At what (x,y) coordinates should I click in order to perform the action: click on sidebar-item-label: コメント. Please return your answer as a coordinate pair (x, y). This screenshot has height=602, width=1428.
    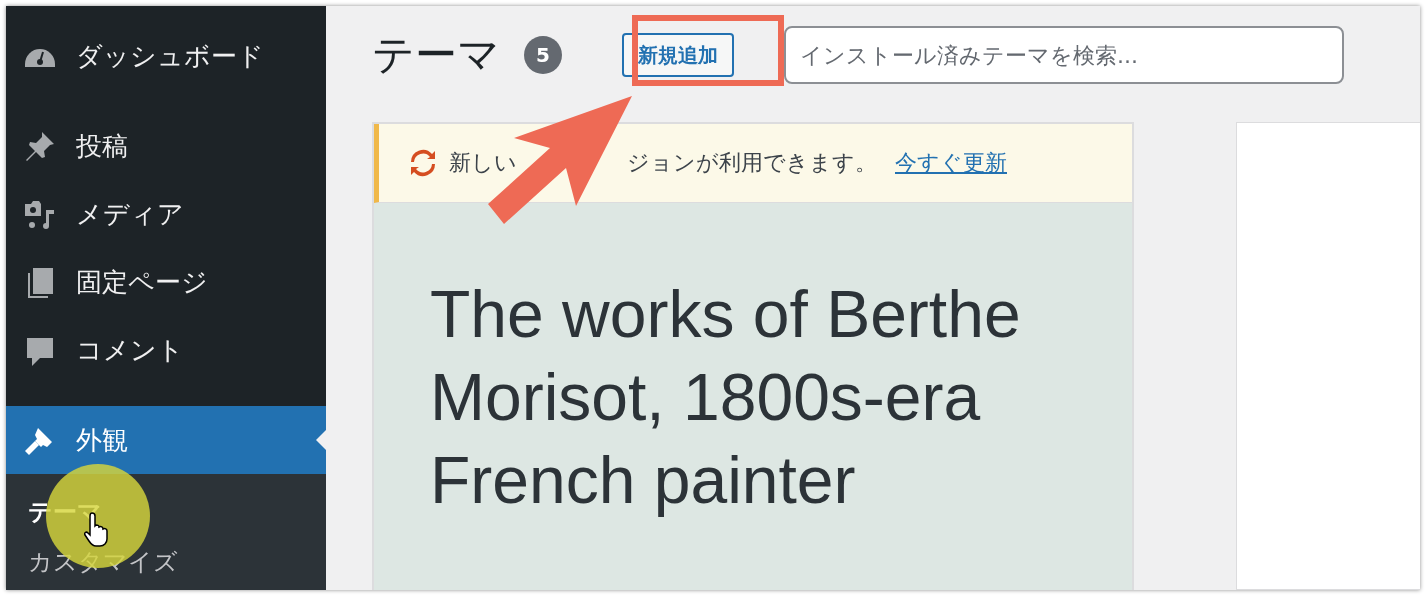
    Looking at the image, I should click on (130, 350).